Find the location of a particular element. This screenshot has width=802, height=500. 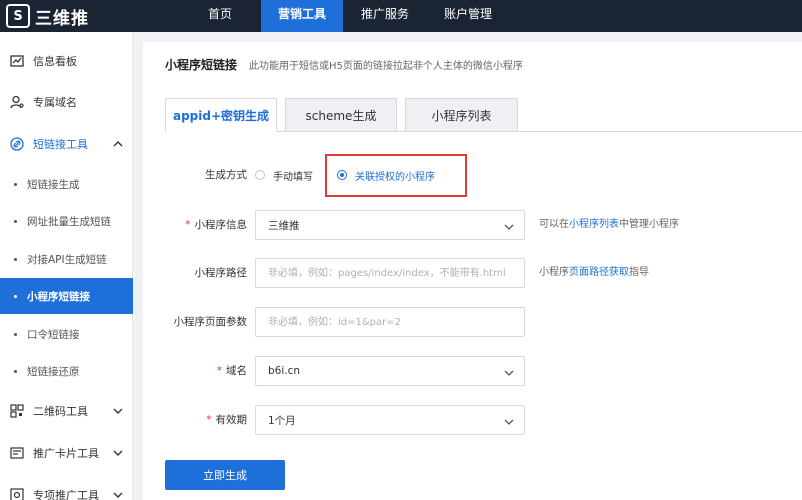

path-label: 小程序路径 is located at coordinates (221, 273).